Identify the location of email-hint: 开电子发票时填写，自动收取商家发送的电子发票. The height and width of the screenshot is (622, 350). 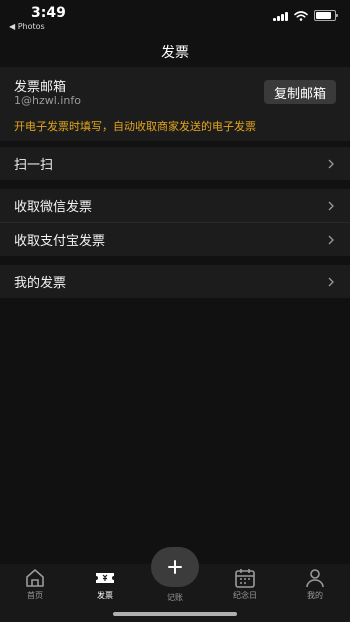
(135, 126).